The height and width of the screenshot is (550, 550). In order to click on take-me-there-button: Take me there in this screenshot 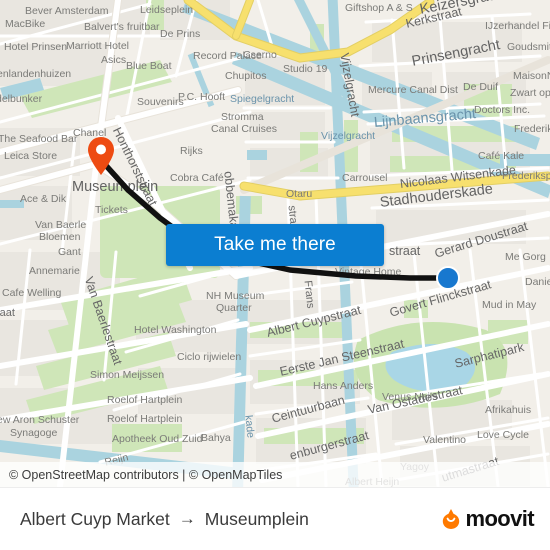, I will do `click(275, 245)`.